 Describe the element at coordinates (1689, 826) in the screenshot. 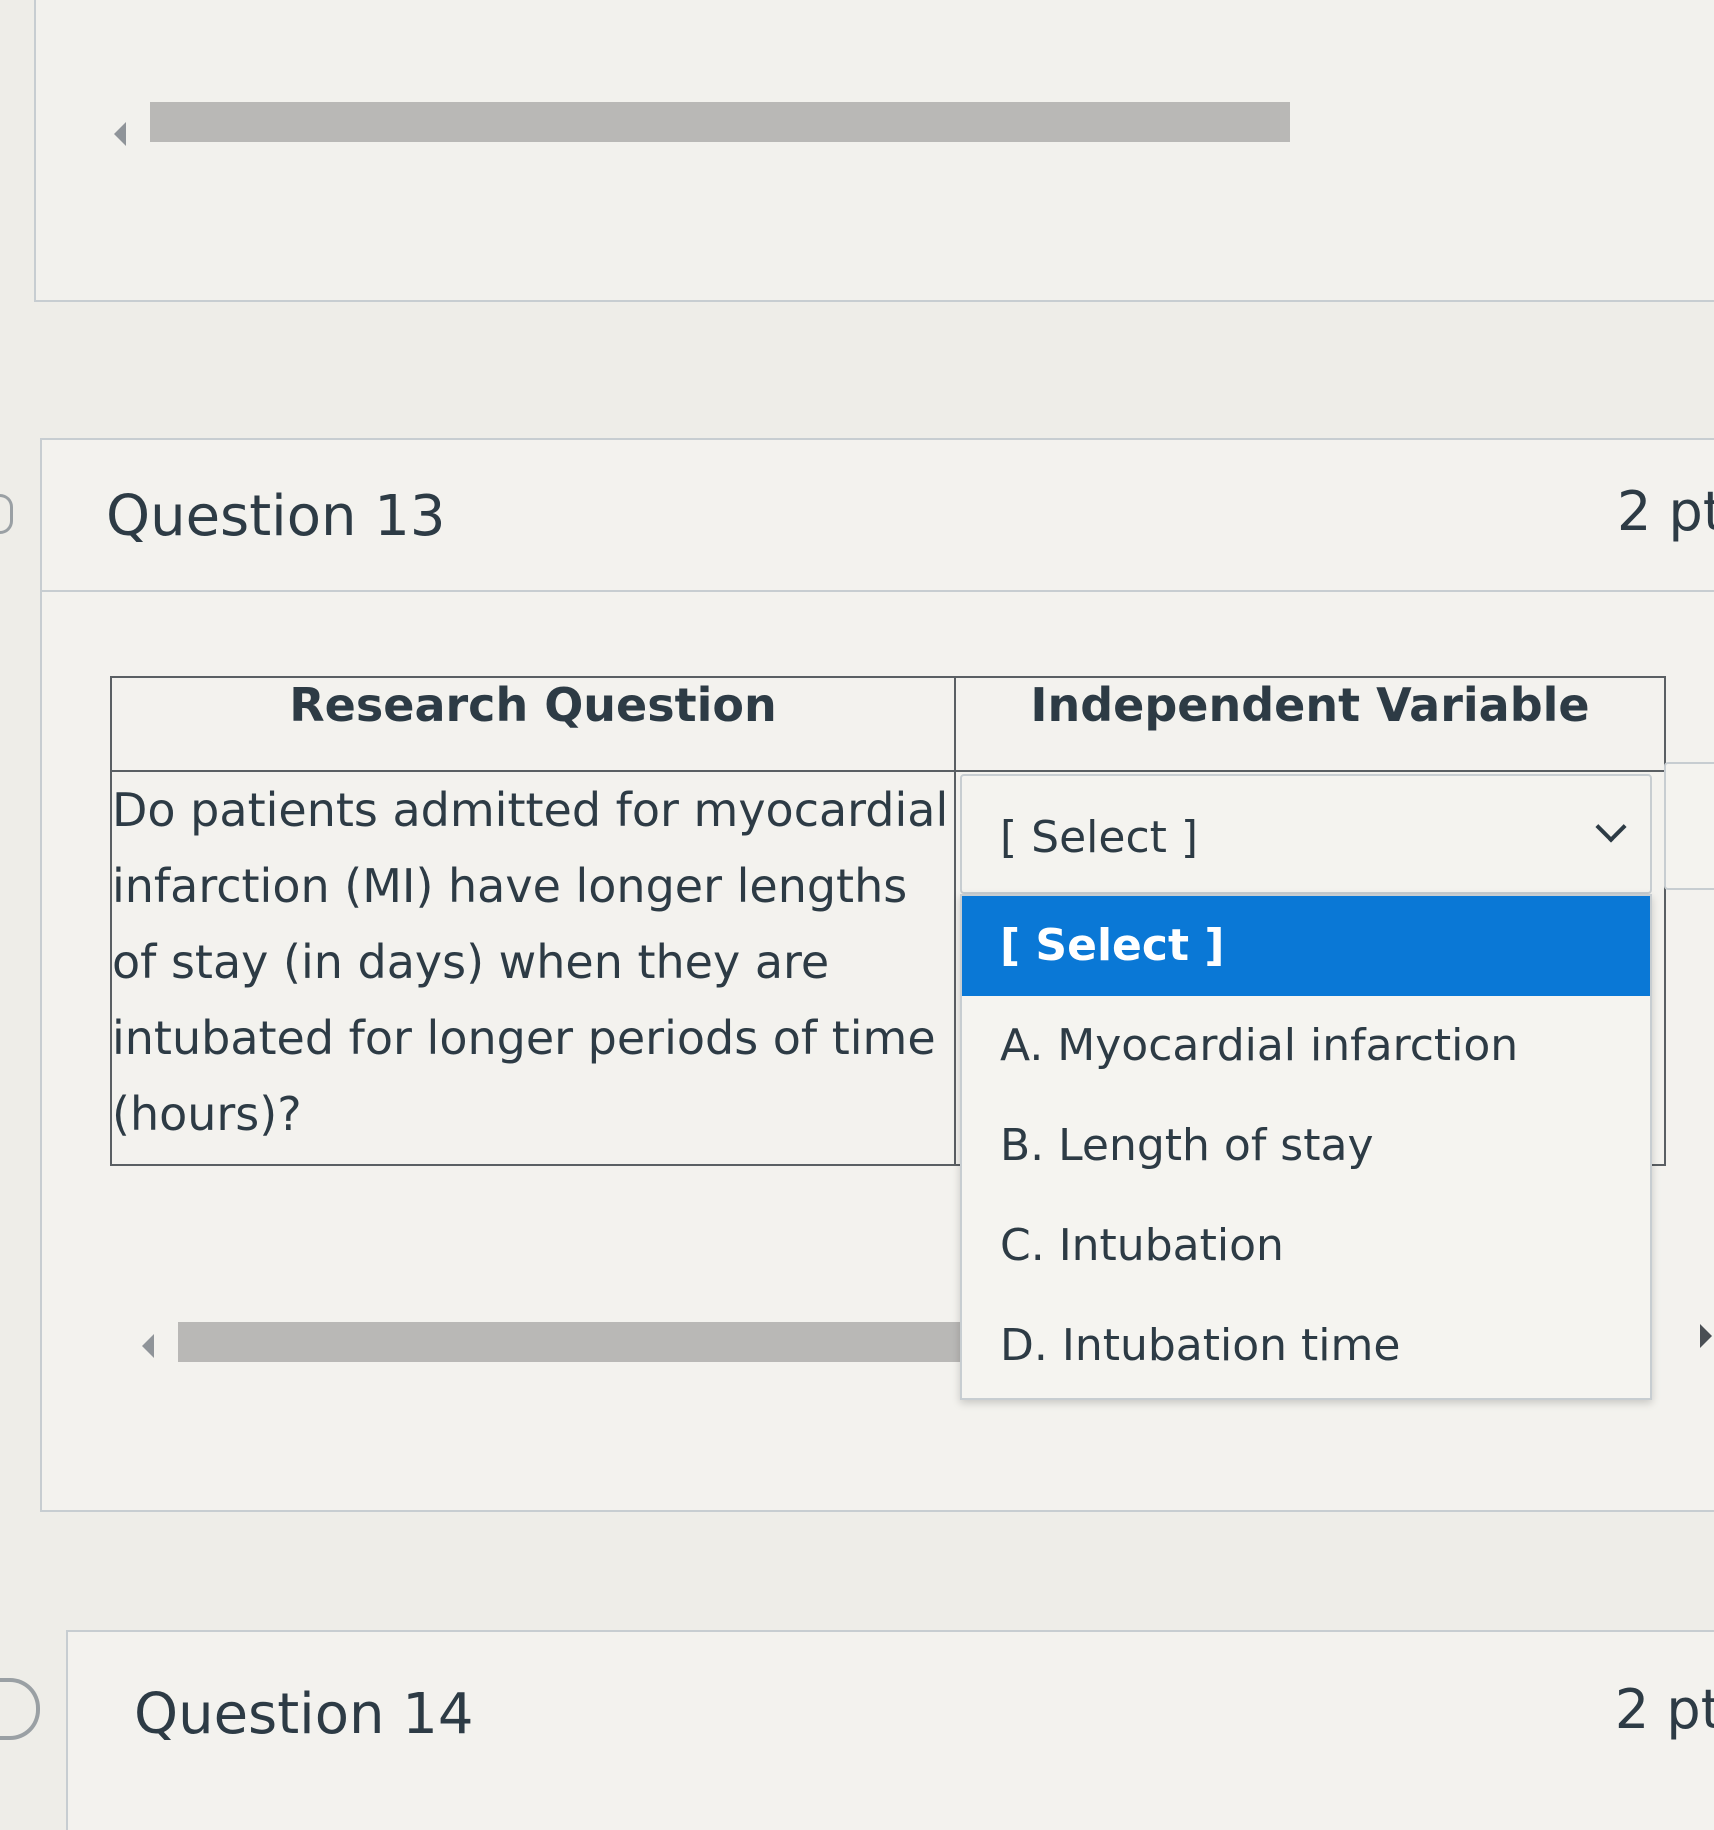

I see `next-column-select` at that location.